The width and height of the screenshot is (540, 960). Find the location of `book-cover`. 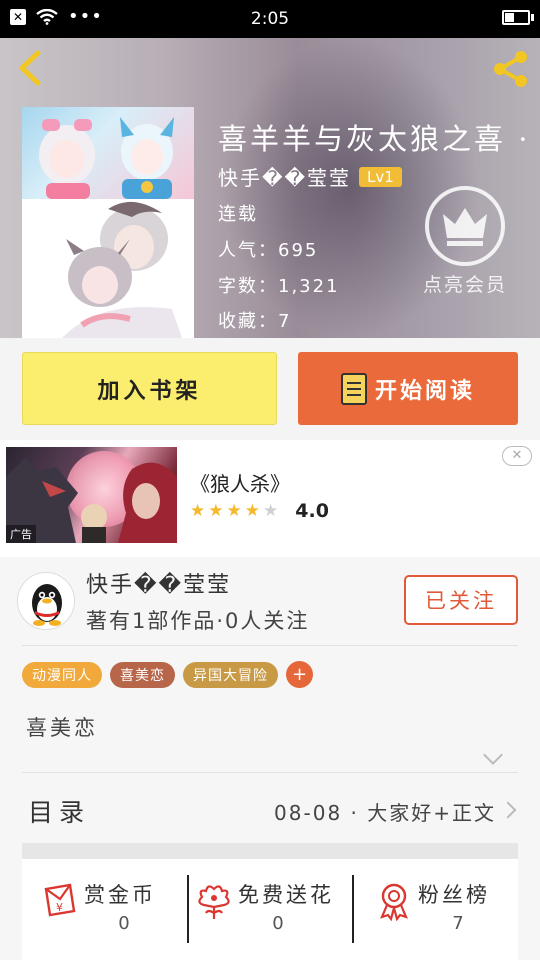

book-cover is located at coordinates (108, 222).